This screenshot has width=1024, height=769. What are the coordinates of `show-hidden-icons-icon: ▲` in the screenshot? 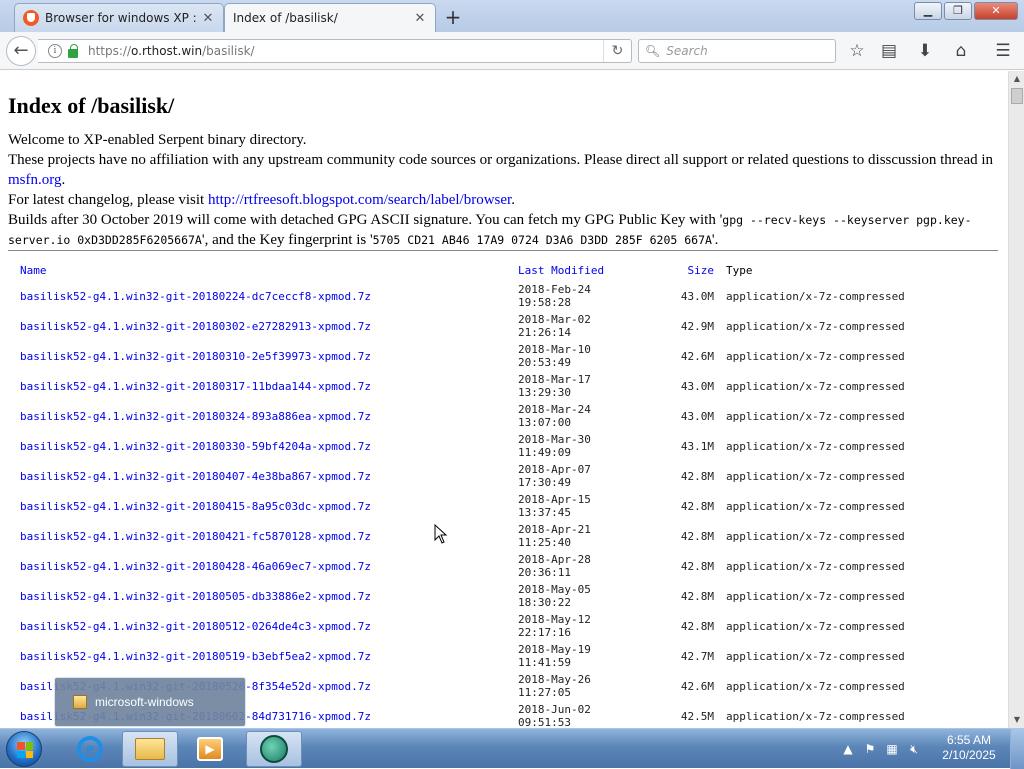 It's located at (848, 749).